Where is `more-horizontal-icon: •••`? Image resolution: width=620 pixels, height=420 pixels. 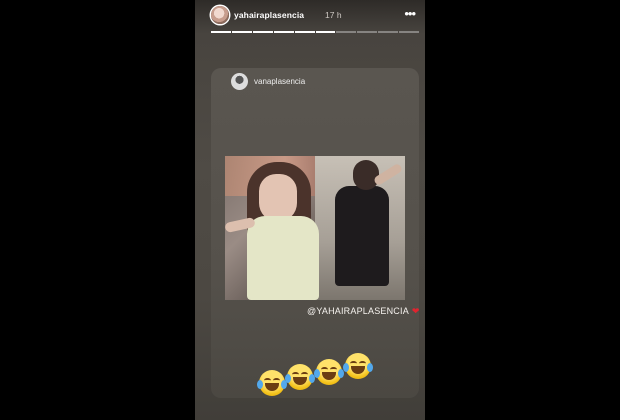 more-horizontal-icon: ••• is located at coordinates (410, 14).